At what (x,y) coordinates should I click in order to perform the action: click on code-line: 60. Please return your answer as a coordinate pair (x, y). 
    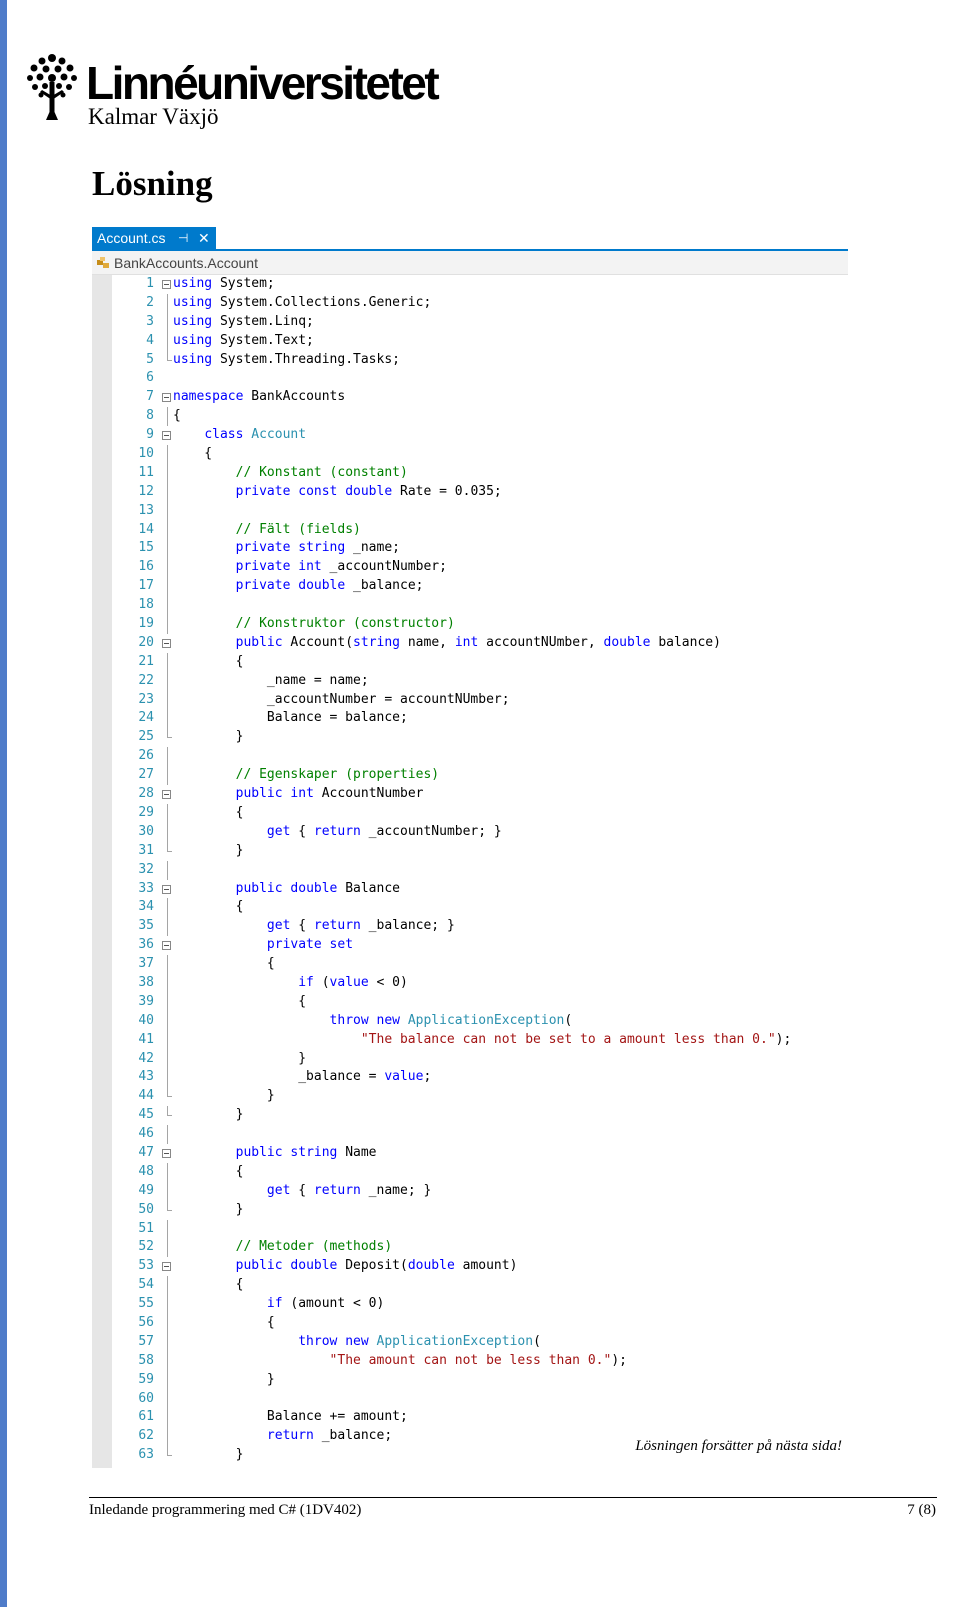
    Looking at the image, I should click on (480, 1399).